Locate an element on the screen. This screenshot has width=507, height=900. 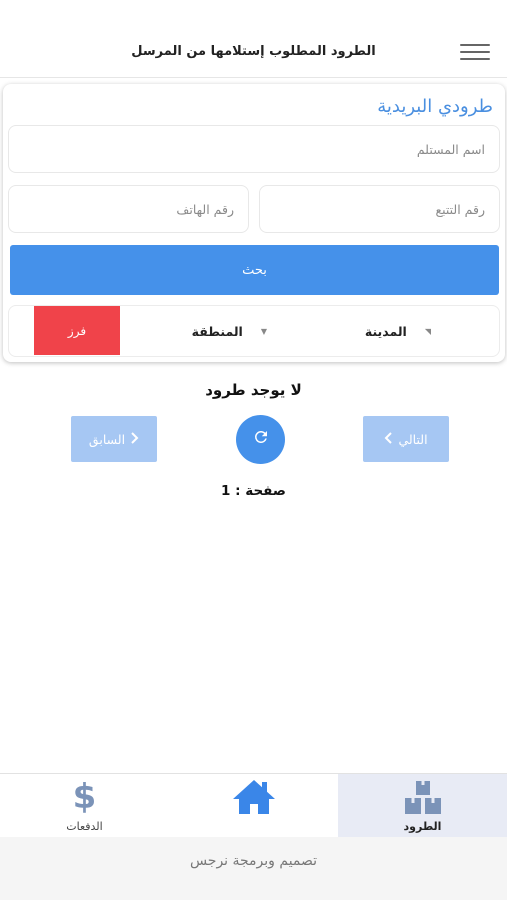
filter-row: فرز المنطقة ▼ المدينة ◥ is located at coordinates (254, 331).